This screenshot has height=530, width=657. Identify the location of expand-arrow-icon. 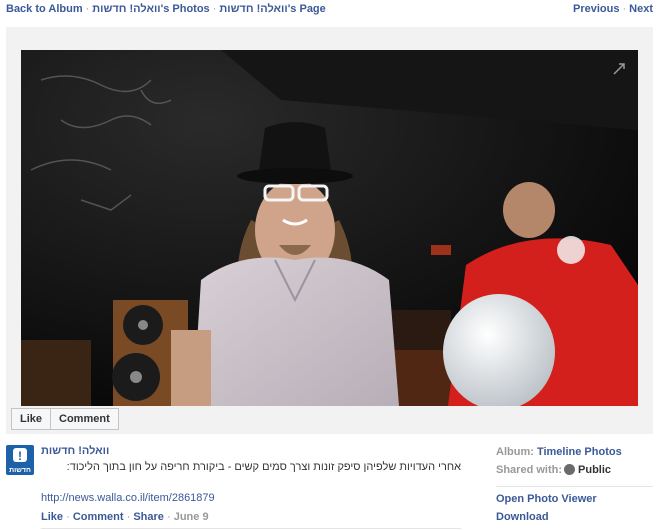
(619, 69).